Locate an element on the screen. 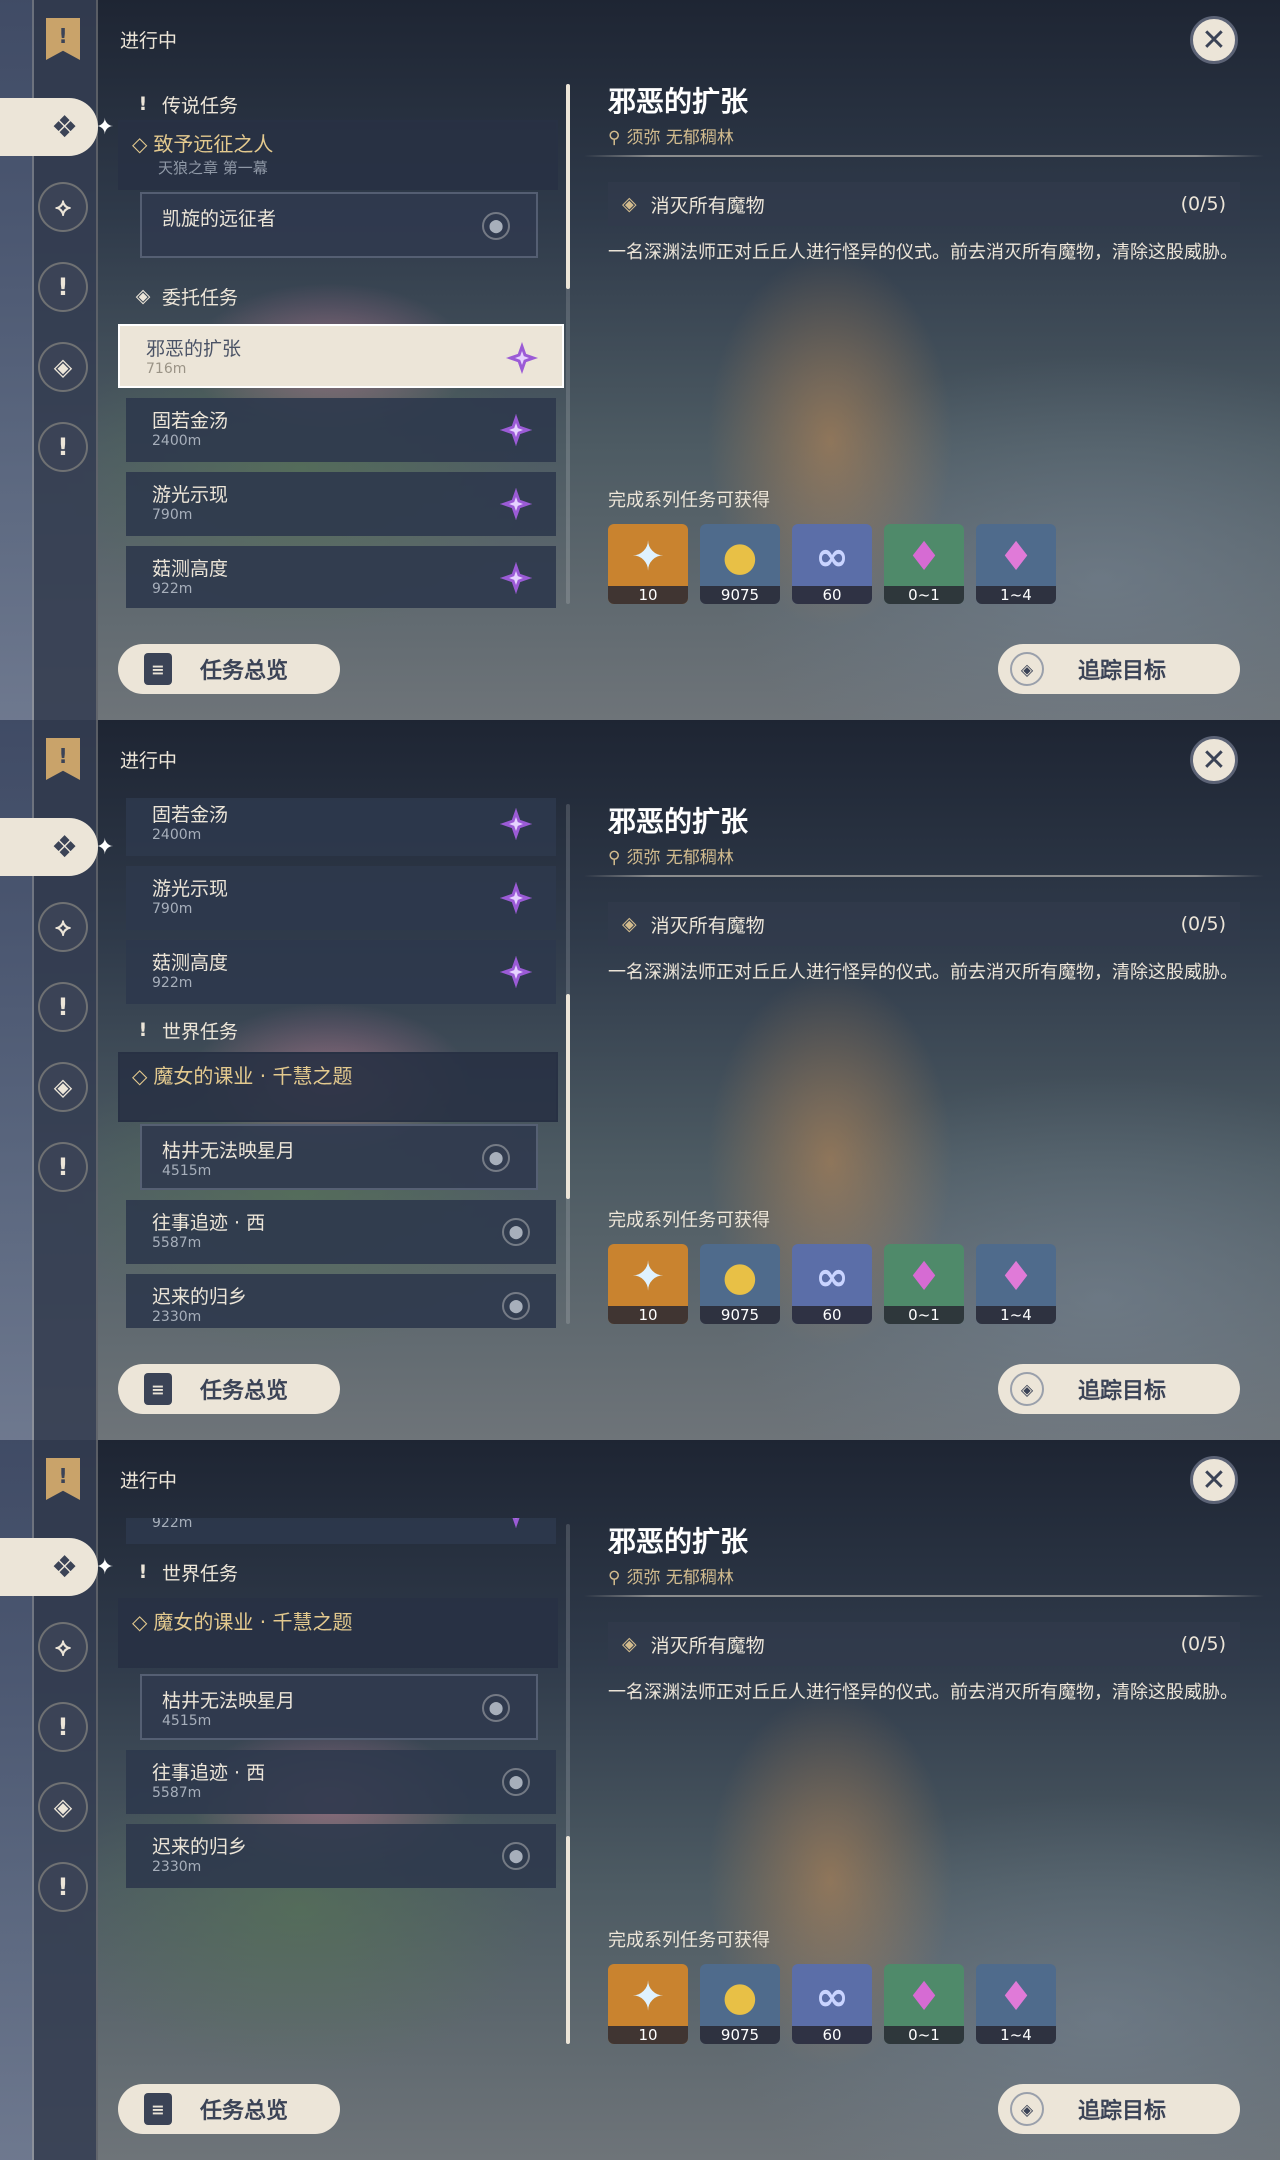 The image size is (1280, 2160). all-quests-icon: ❖ is located at coordinates (64, 847).